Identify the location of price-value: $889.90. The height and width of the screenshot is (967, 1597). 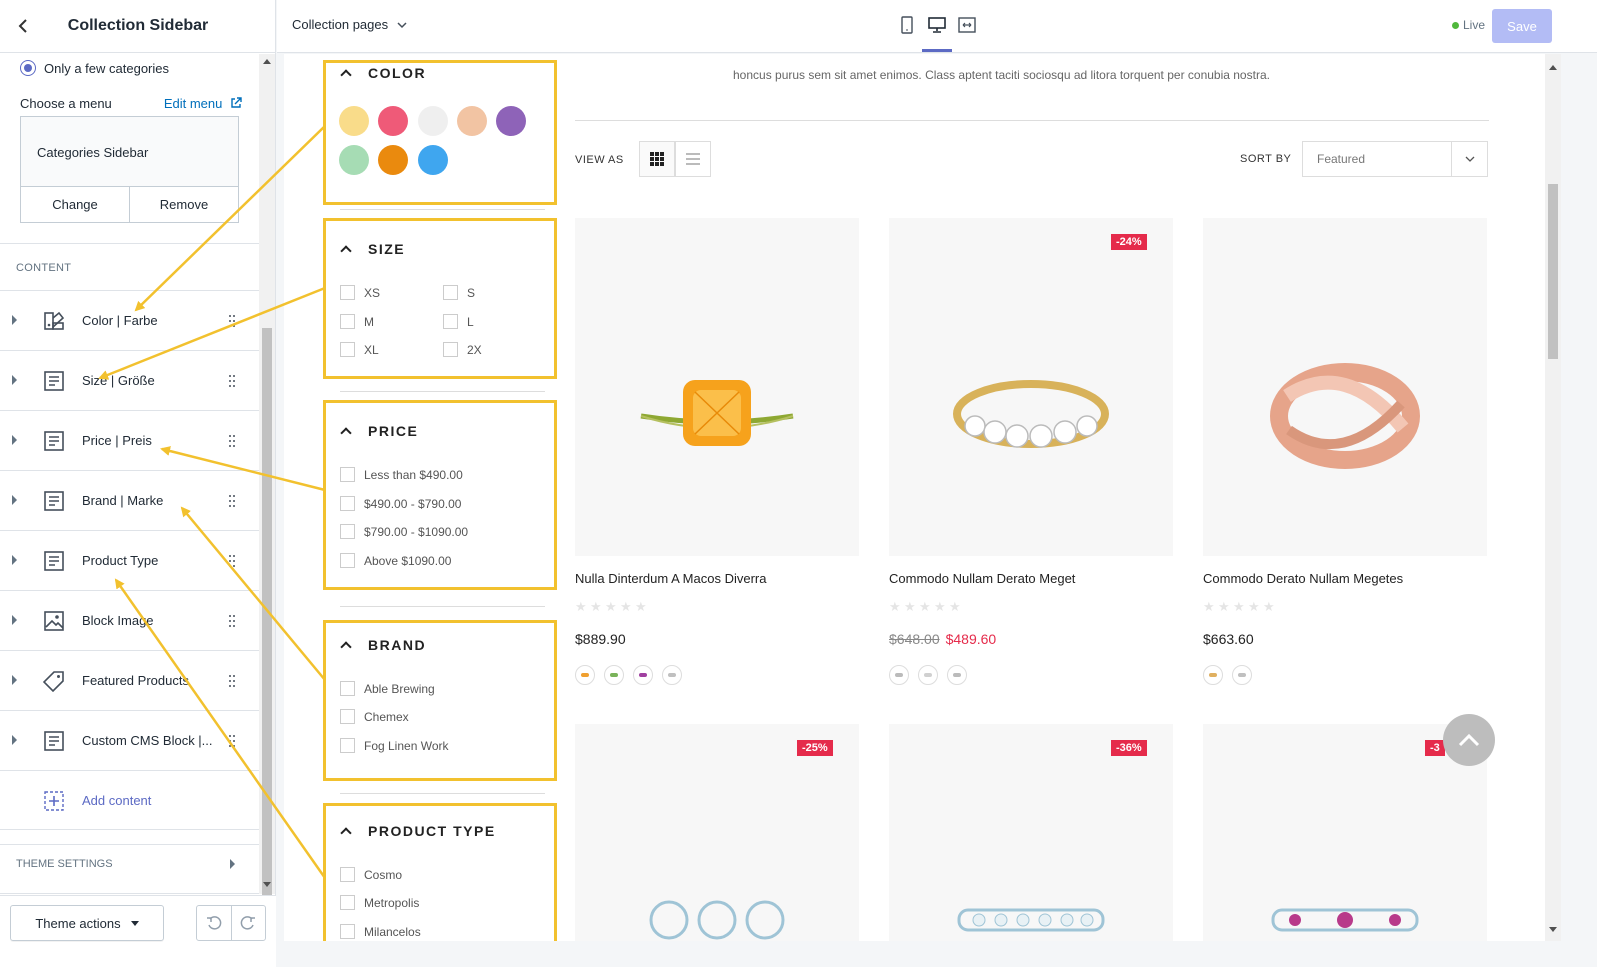
(600, 639).